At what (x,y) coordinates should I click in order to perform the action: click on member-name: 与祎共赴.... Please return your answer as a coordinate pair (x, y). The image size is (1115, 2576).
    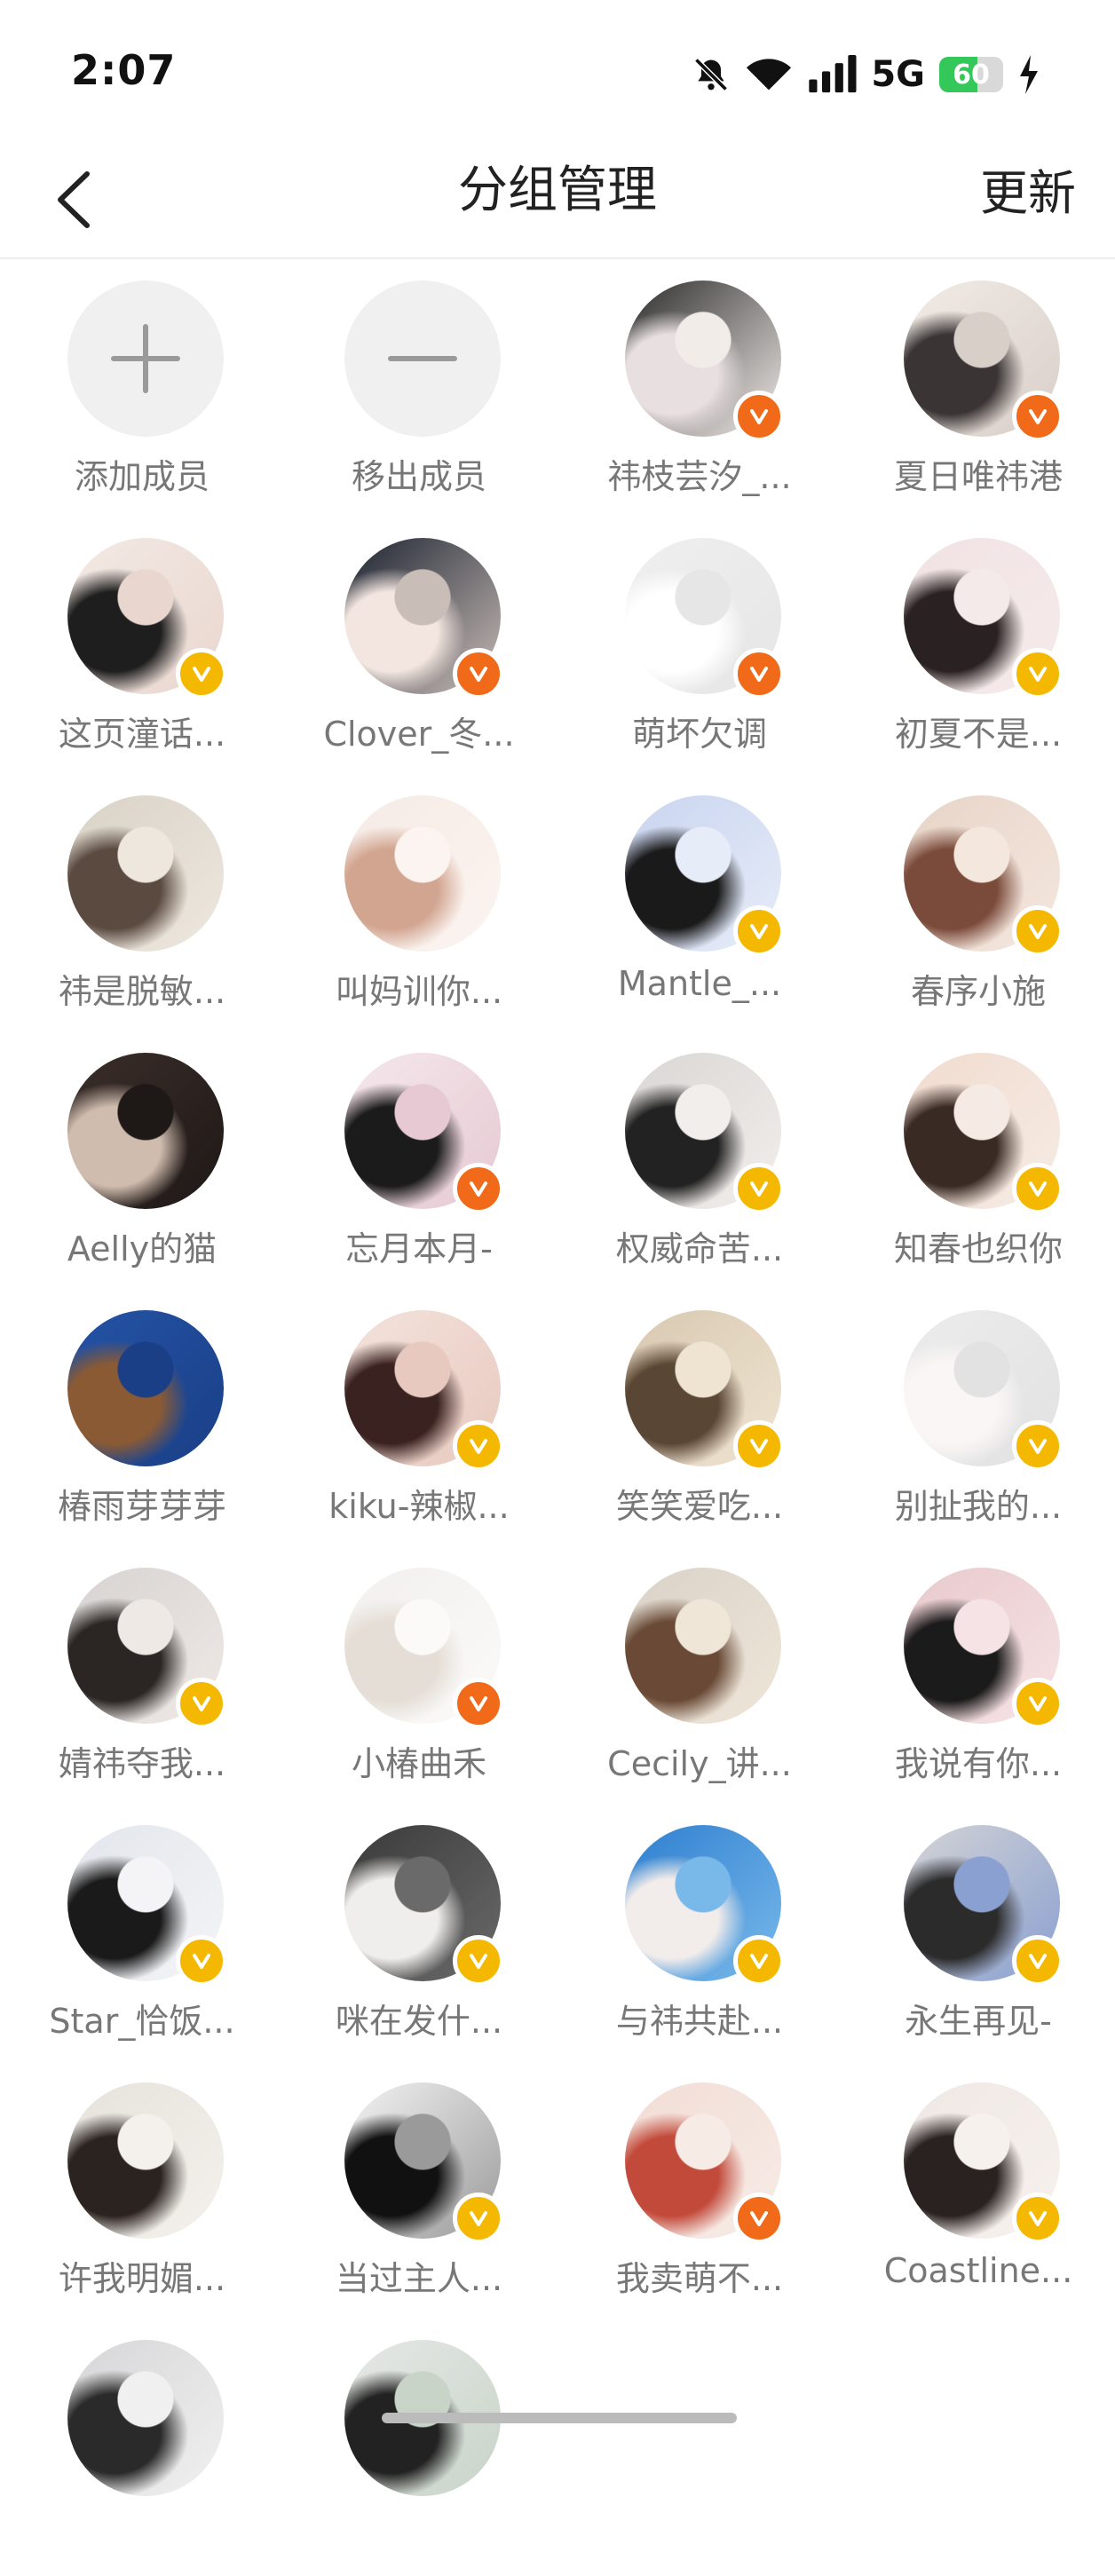
    Looking at the image, I should click on (699, 2021).